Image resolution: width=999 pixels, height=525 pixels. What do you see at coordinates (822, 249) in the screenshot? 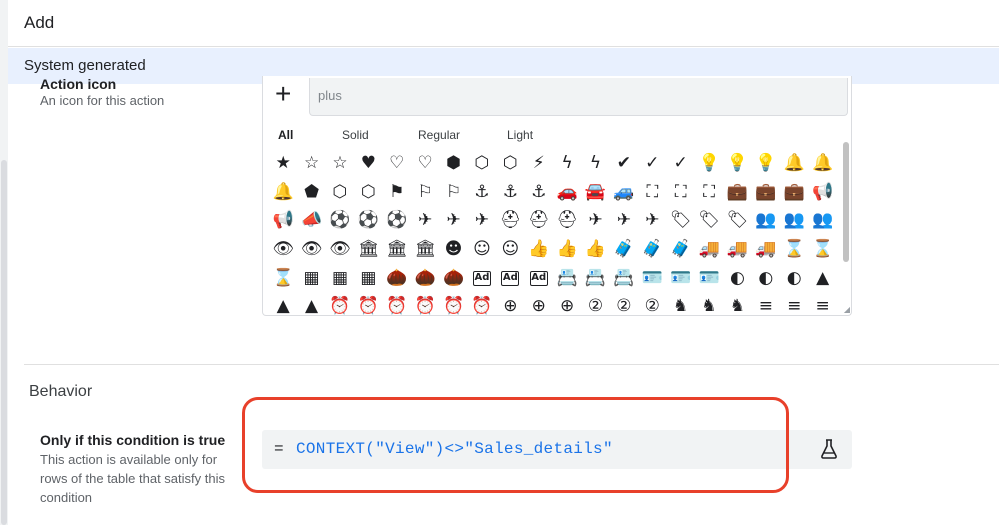
I see `icon-option-79-icon: ⌛` at bounding box center [822, 249].